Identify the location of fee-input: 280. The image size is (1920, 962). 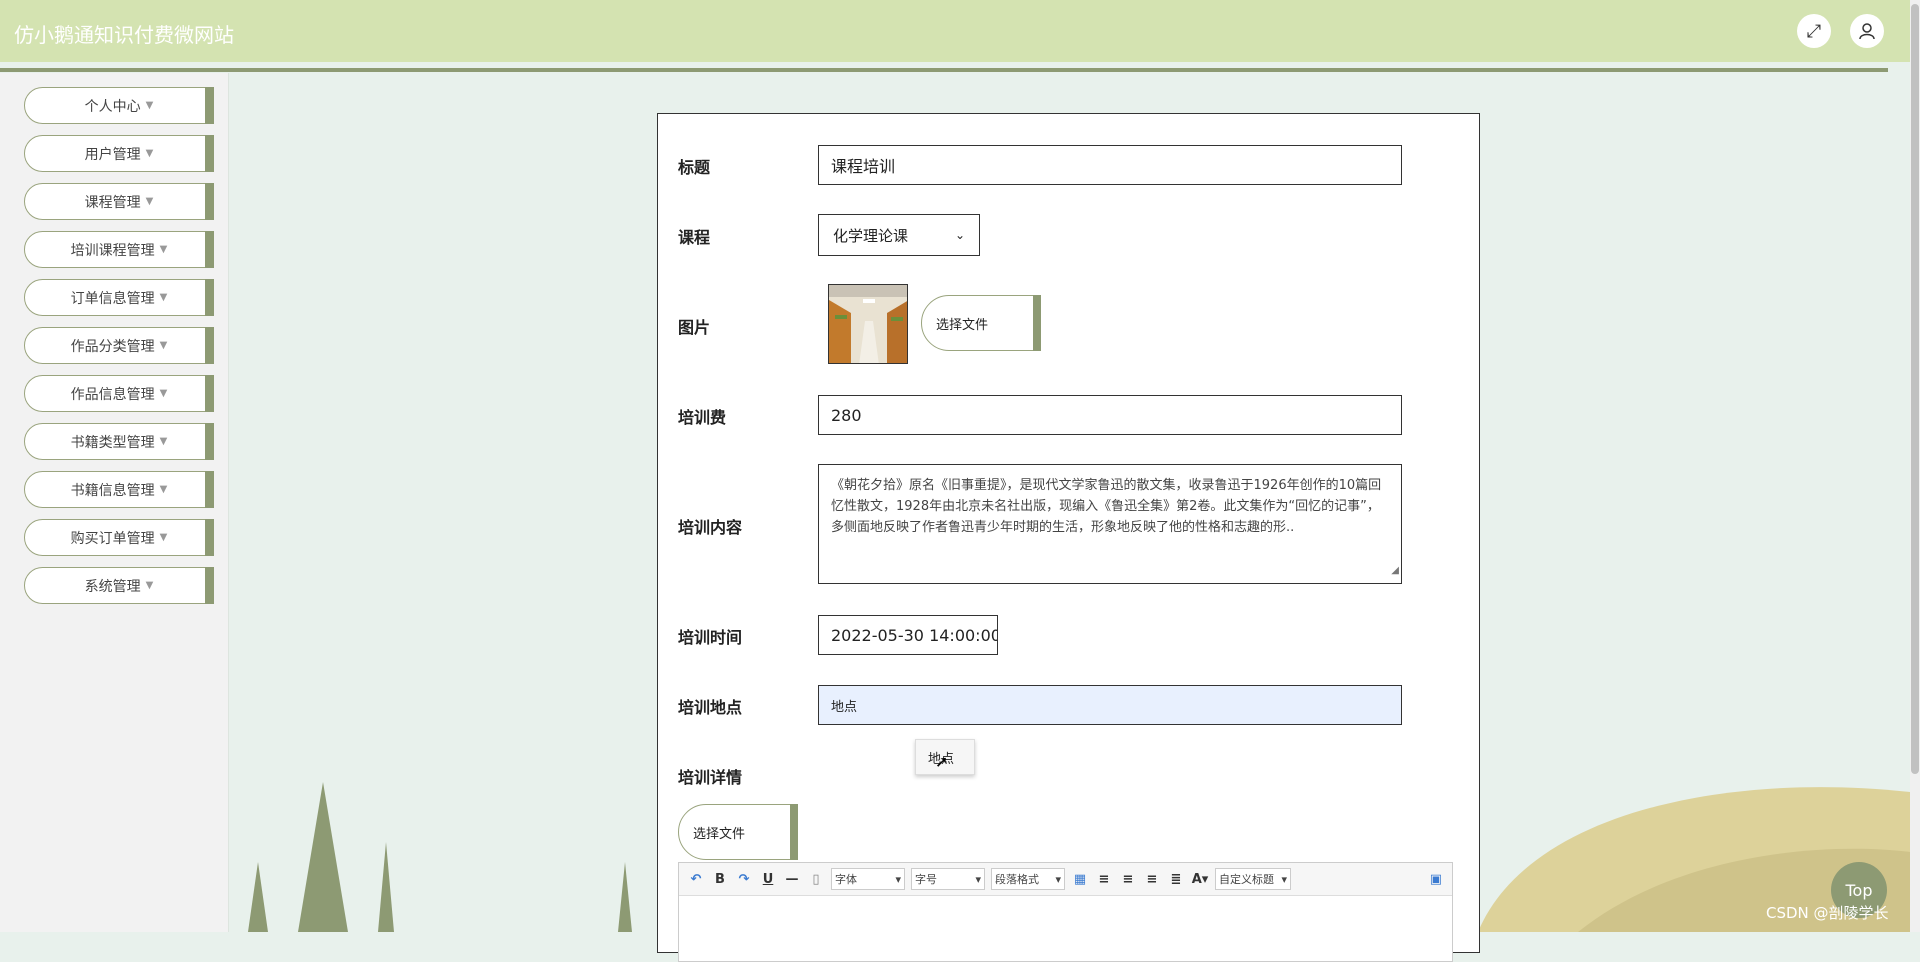
(1110, 415).